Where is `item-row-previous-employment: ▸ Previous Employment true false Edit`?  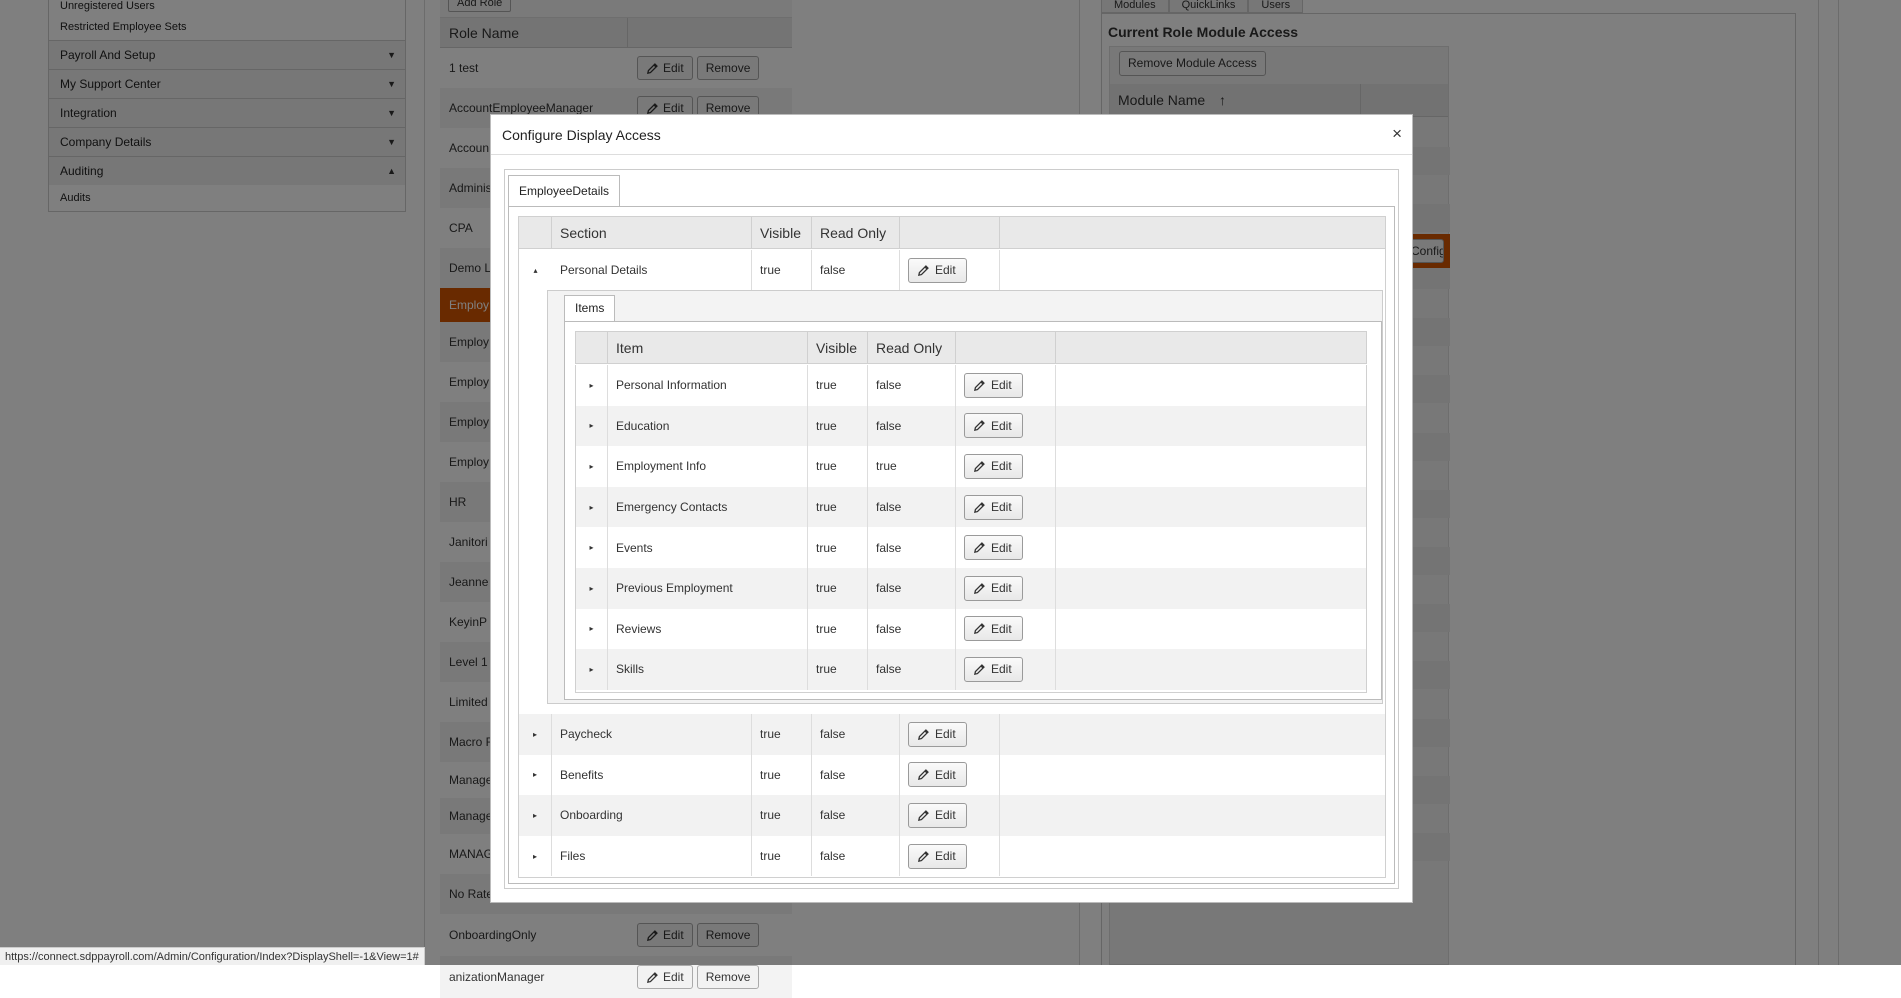
item-row-previous-employment: ▸ Previous Employment true false Edit is located at coordinates (971, 588).